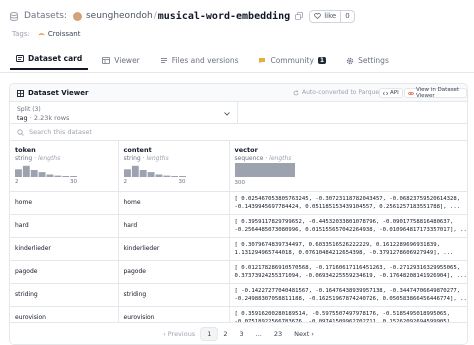 The height and width of the screenshot is (345, 474). Describe the element at coordinates (129, 132) in the screenshot. I see `search-input` at that location.